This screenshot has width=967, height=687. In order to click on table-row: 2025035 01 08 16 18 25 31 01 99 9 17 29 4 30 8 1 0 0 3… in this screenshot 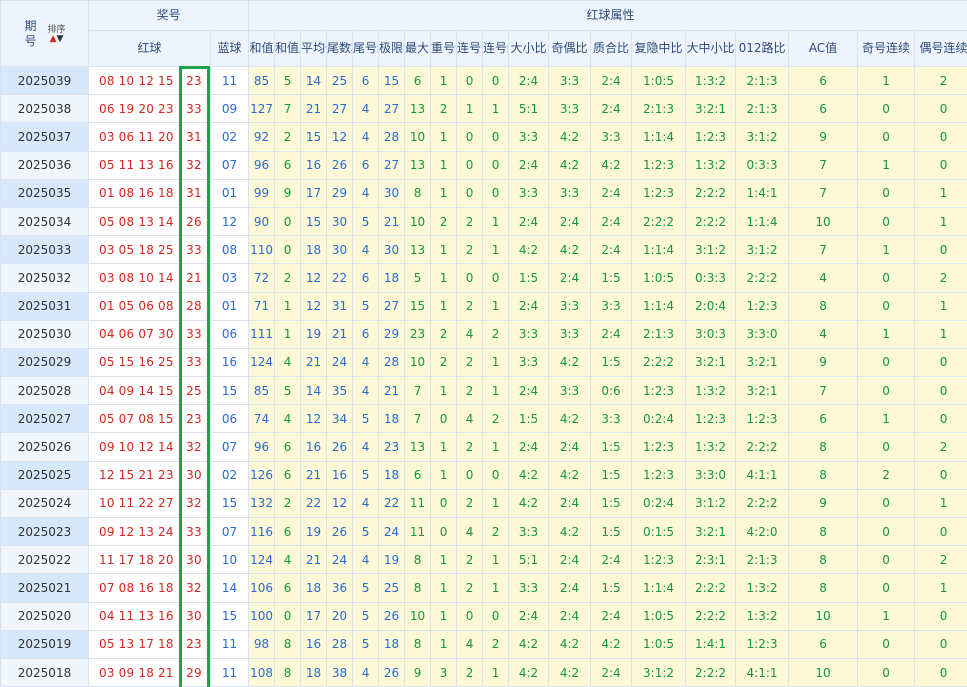, I will do `click(483, 193)`.